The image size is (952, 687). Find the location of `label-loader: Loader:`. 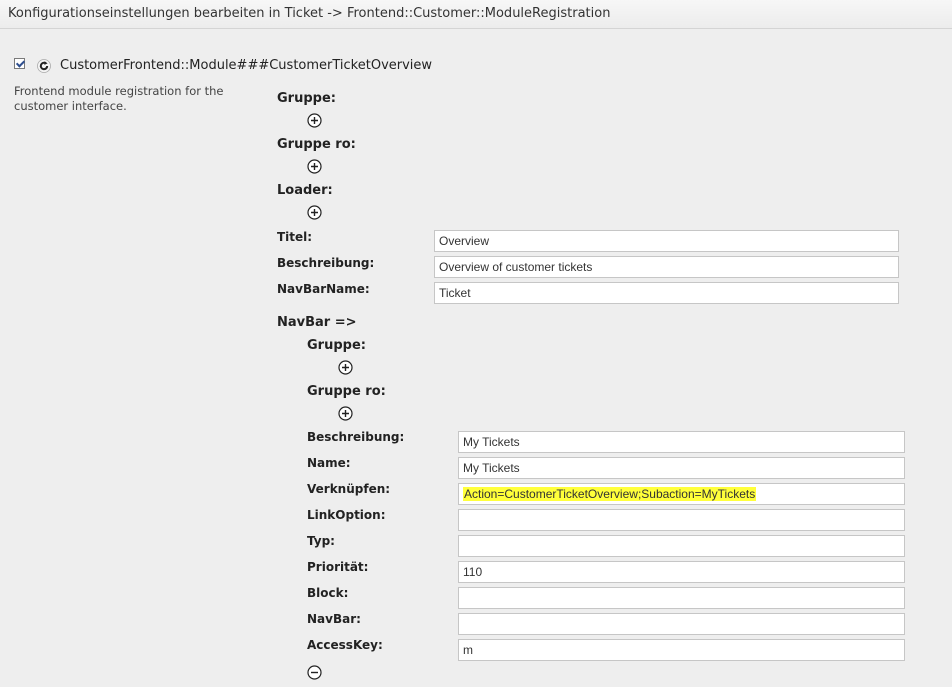

label-loader: Loader: is located at coordinates (305, 190).